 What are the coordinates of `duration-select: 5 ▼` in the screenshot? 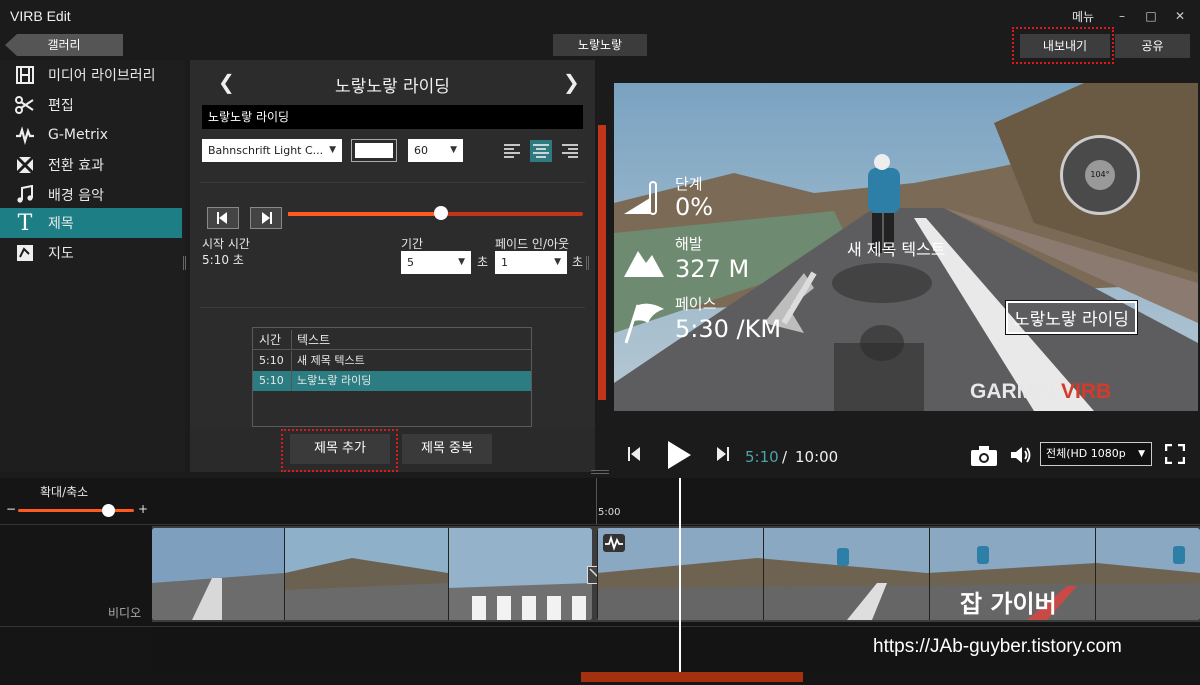 It's located at (436, 262).